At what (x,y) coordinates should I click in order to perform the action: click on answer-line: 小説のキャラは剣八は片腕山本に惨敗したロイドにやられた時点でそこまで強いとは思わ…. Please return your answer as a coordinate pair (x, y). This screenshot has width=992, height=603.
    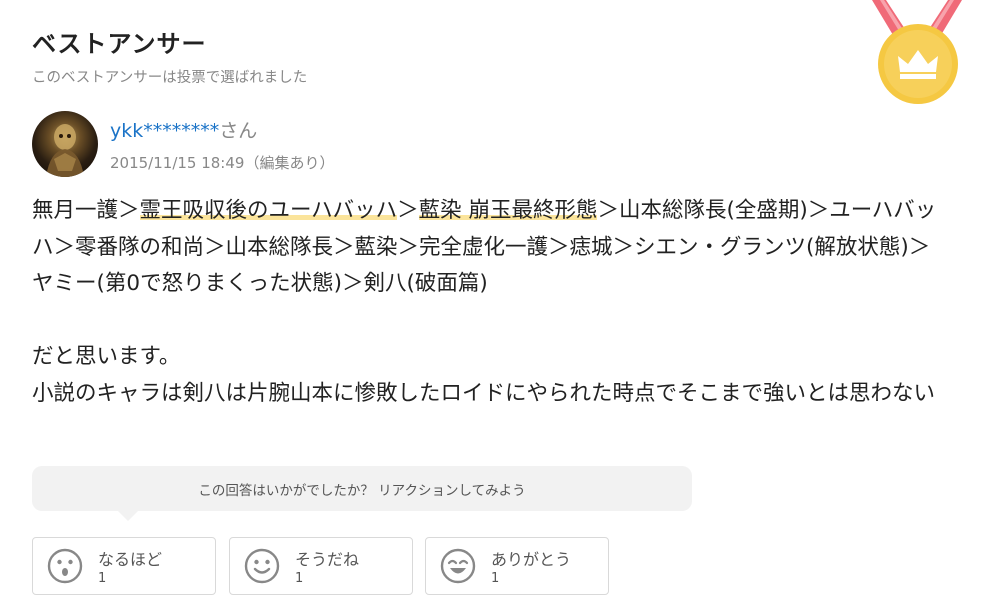
    Looking at the image, I should click on (484, 393).